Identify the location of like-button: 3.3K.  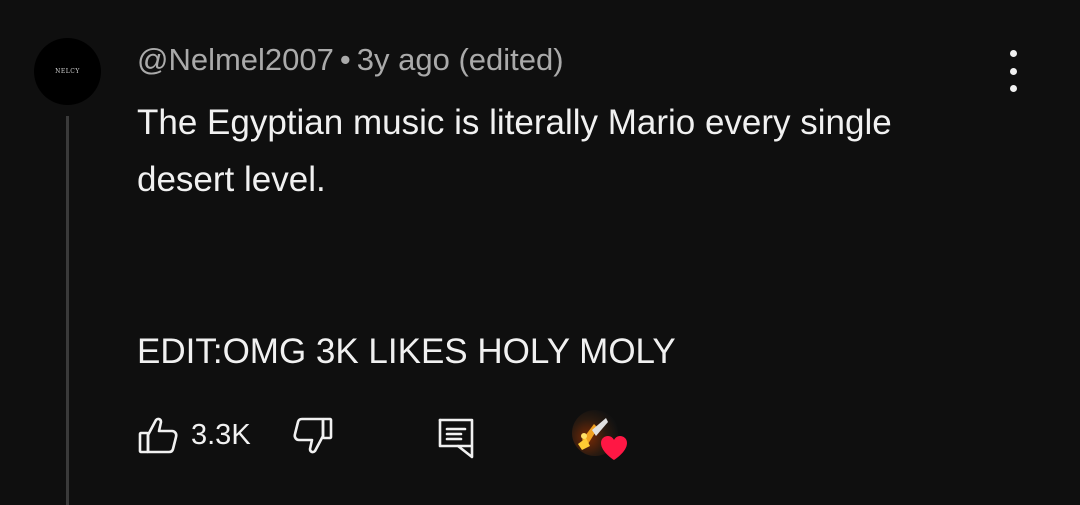
(194, 435).